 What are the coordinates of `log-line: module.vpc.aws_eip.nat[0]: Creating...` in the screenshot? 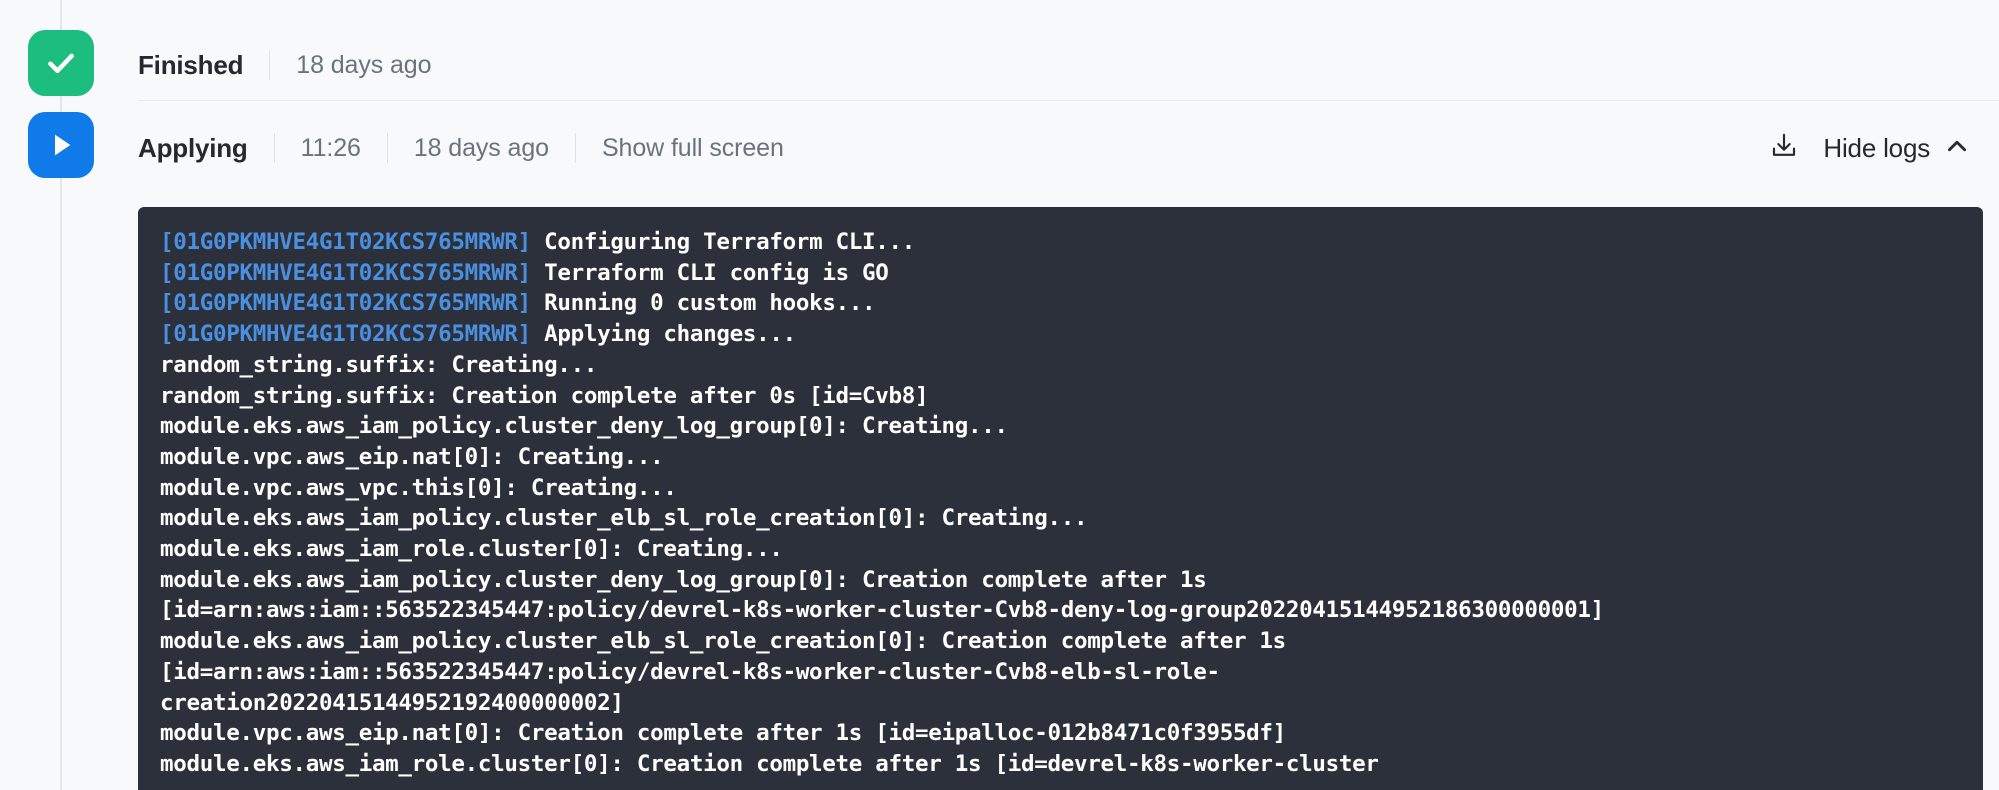 It's located at (1060, 457).